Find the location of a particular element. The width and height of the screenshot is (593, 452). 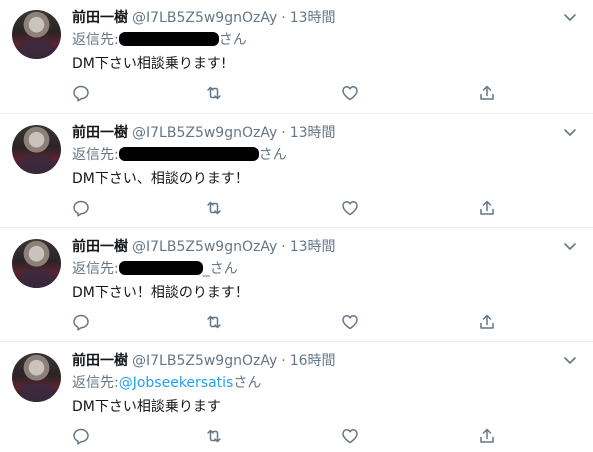

tweet-text: DM下さい相談乗ります! is located at coordinates (149, 64).